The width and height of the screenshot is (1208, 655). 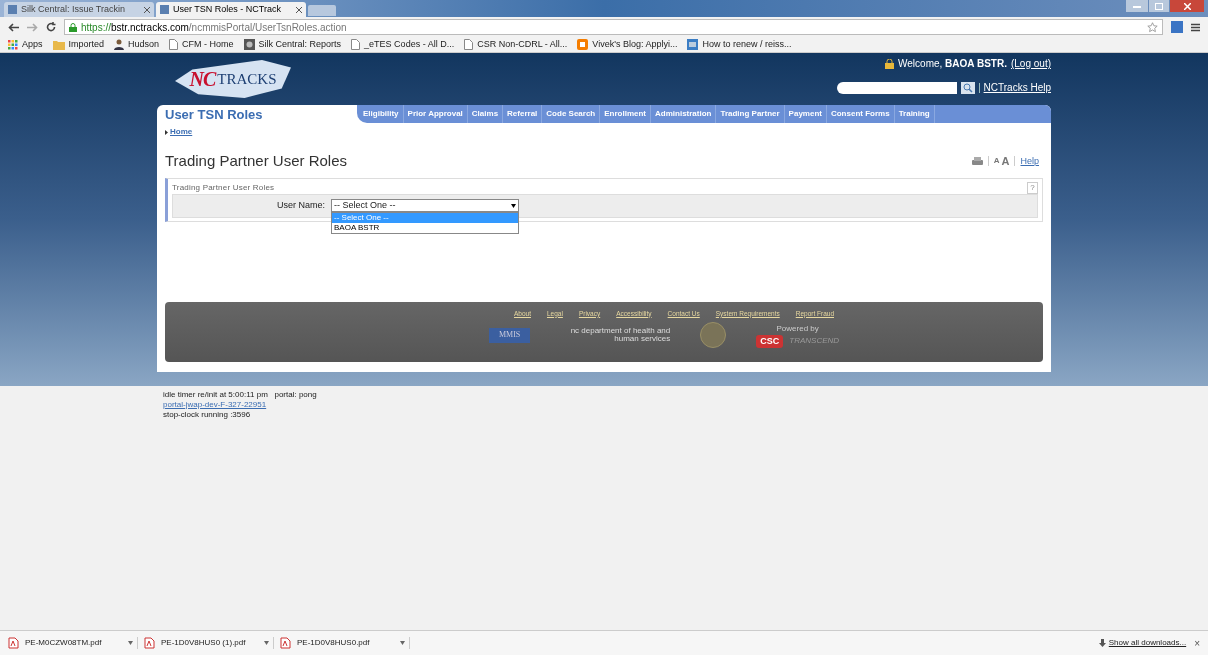 I want to click on help-link: Help, so click(x=1029, y=161).